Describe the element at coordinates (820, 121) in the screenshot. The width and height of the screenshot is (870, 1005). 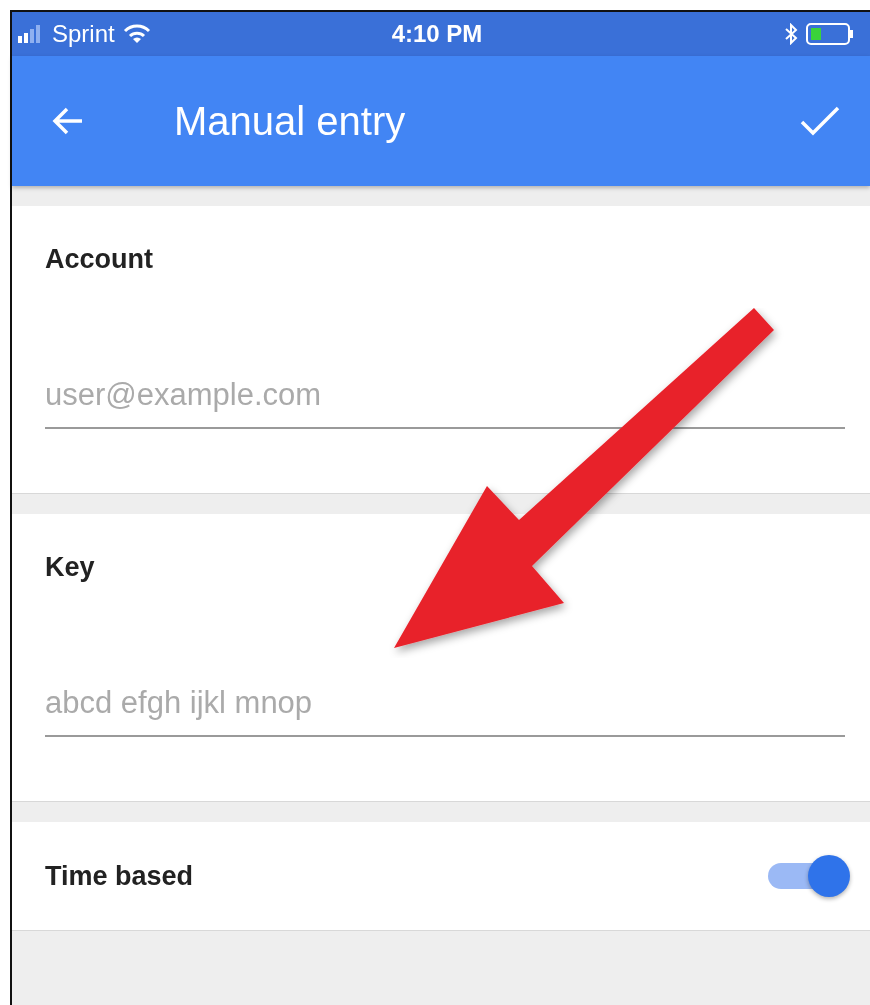
I see `checkmark-icon` at that location.